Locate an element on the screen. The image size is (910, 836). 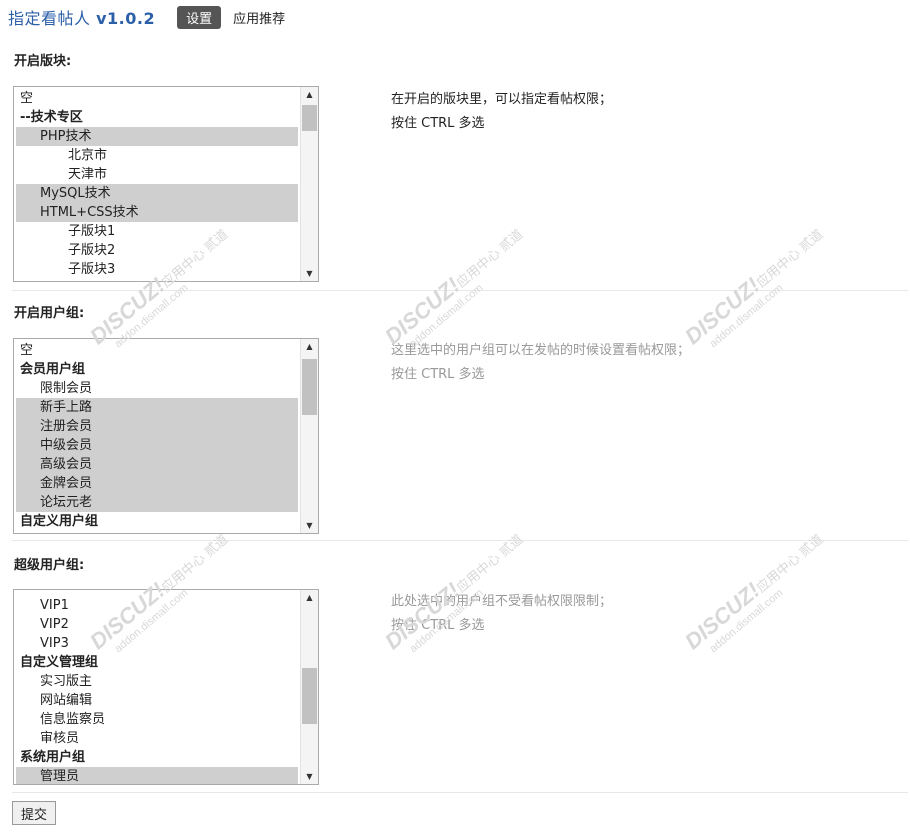
app-version: v1.0.2 is located at coordinates (126, 18).